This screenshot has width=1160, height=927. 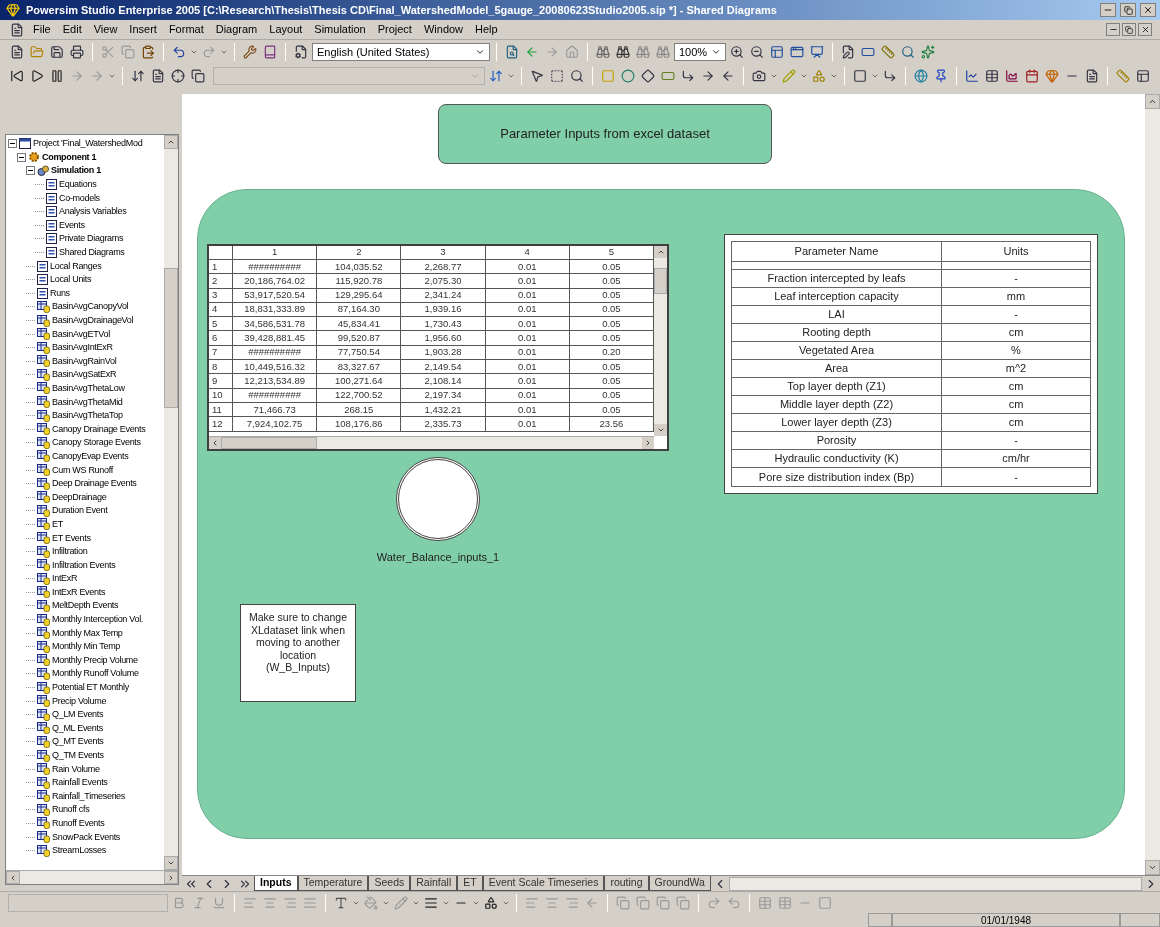 I want to click on circle-icon, so click(x=628, y=76).